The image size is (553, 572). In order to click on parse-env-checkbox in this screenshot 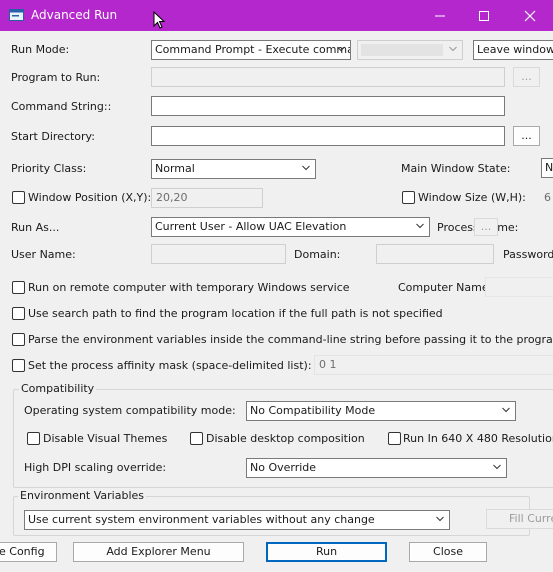, I will do `click(18, 339)`.